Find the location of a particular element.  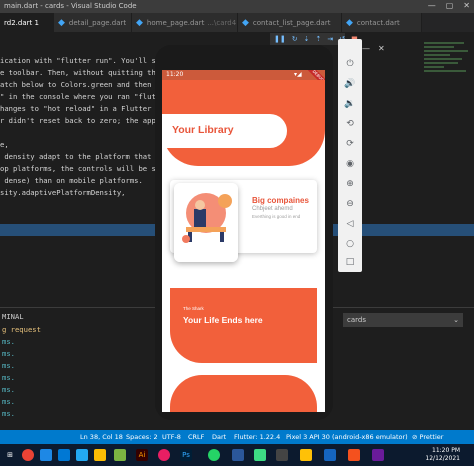

code-line: op platforms, the controls will be sm is located at coordinates (80, 168).